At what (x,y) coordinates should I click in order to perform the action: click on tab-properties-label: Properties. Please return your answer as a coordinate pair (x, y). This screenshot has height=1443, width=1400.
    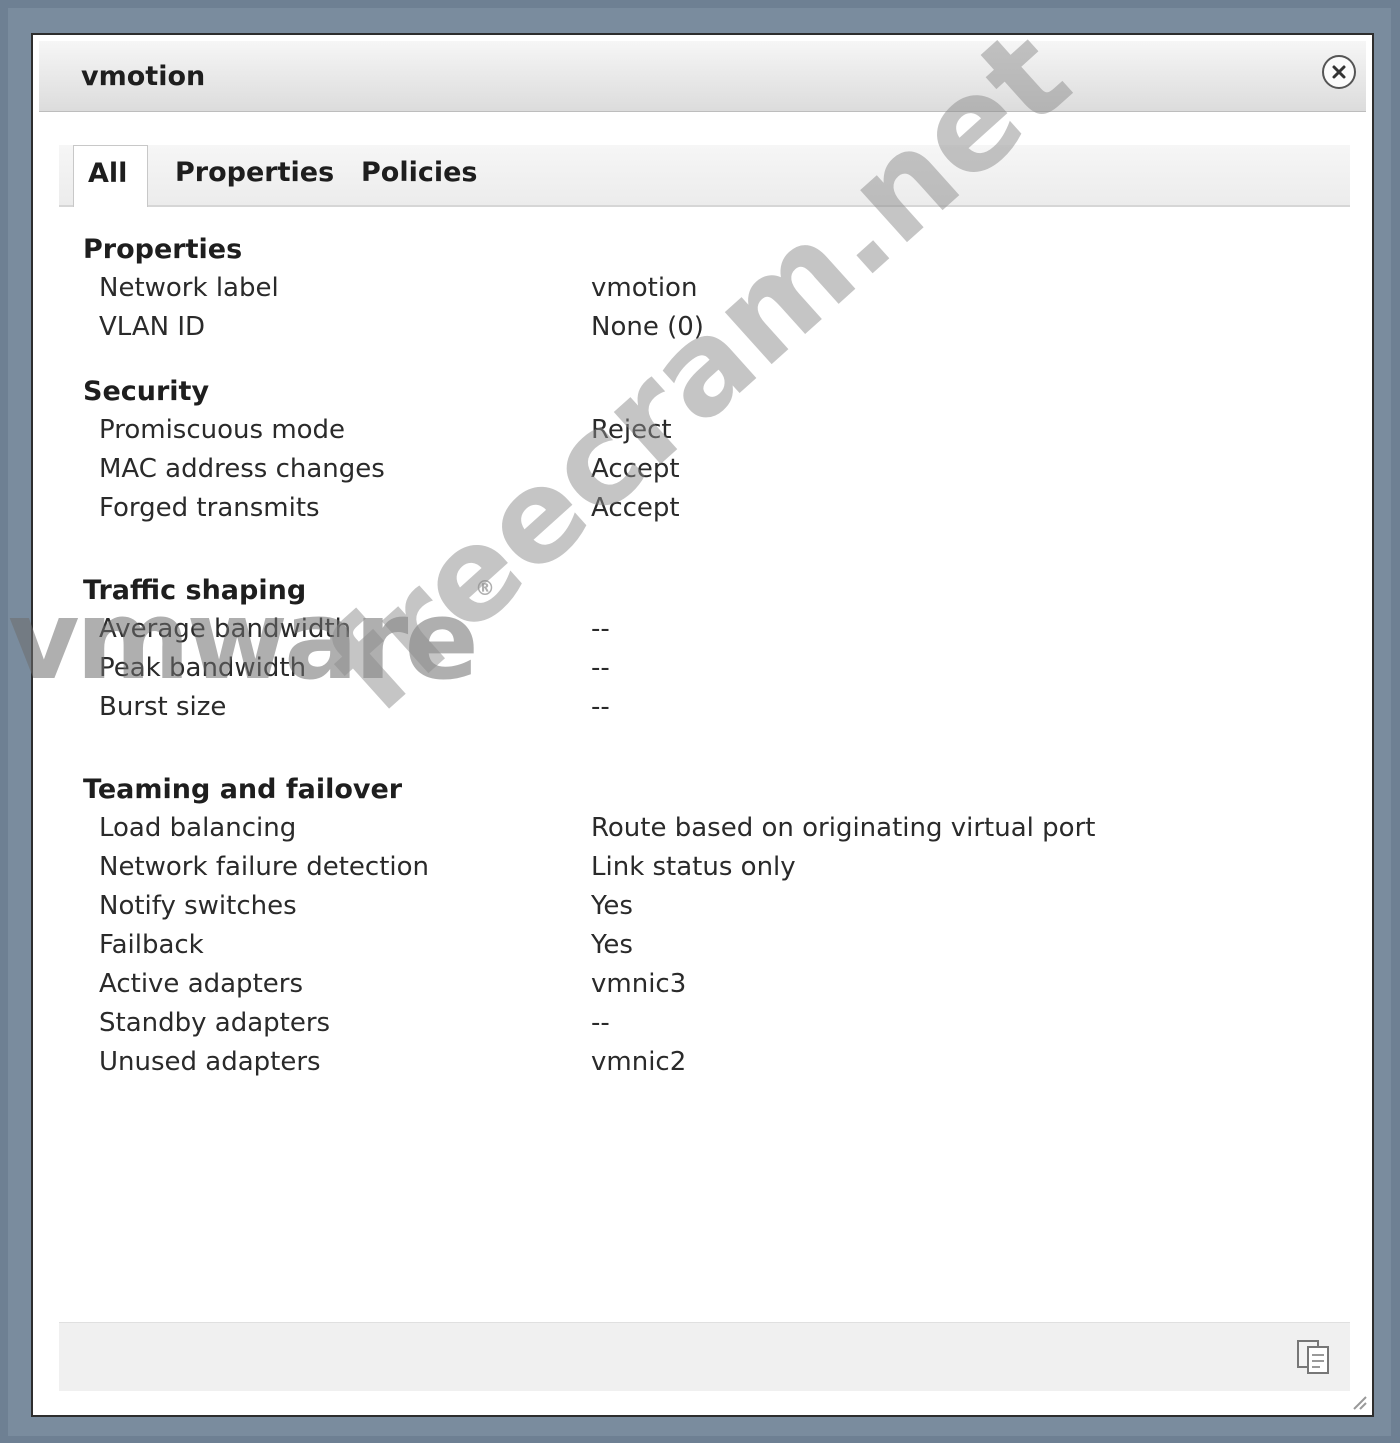
    Looking at the image, I should click on (255, 172).